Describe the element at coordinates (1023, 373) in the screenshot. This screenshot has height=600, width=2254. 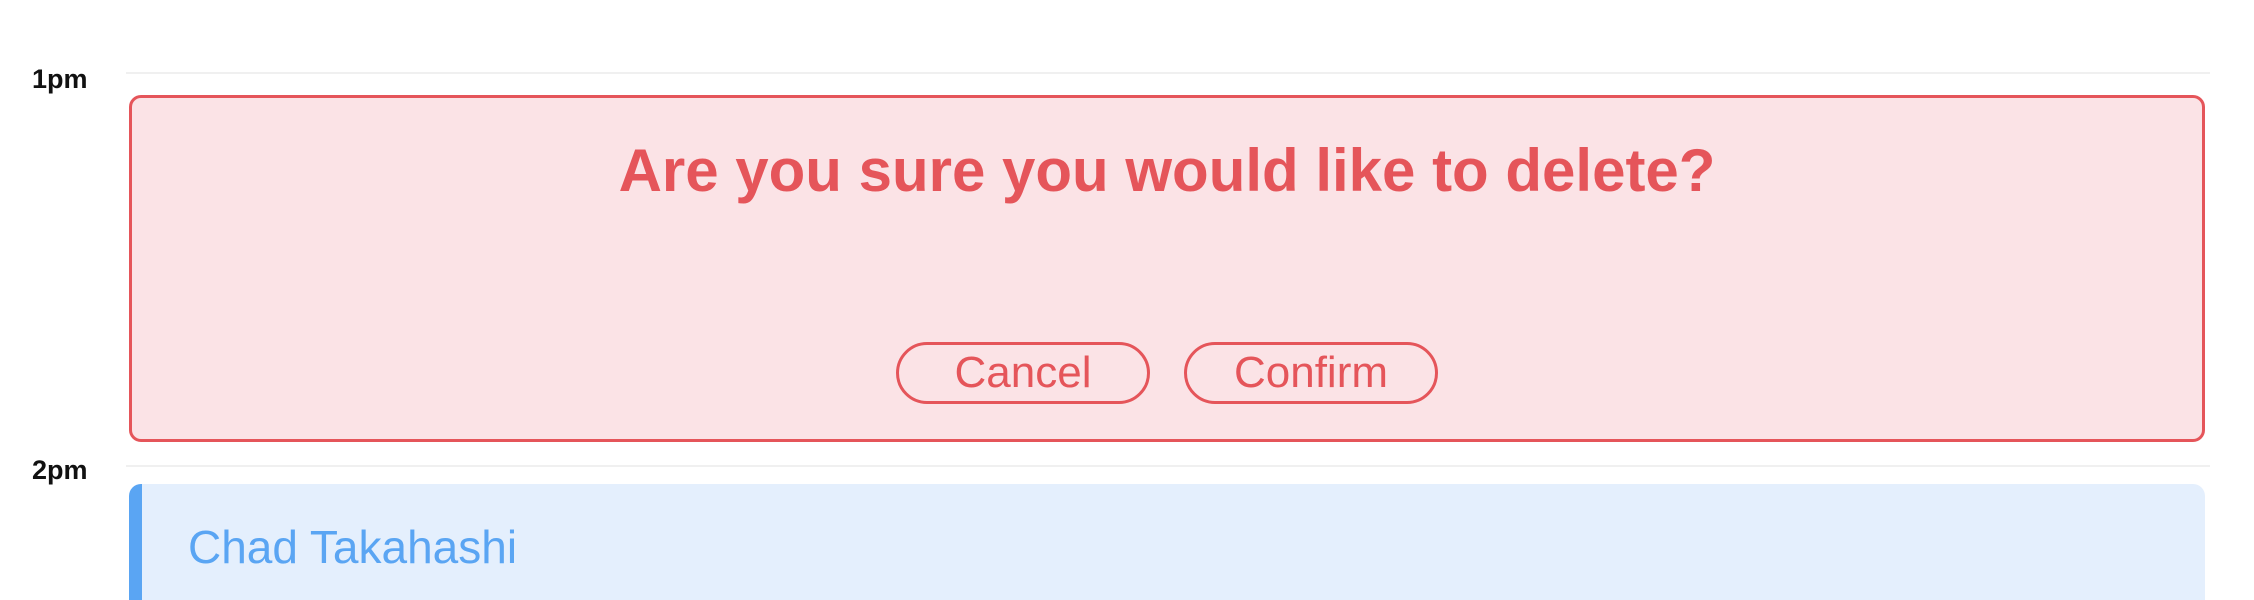
I see `cancel-button: Cancel` at that location.